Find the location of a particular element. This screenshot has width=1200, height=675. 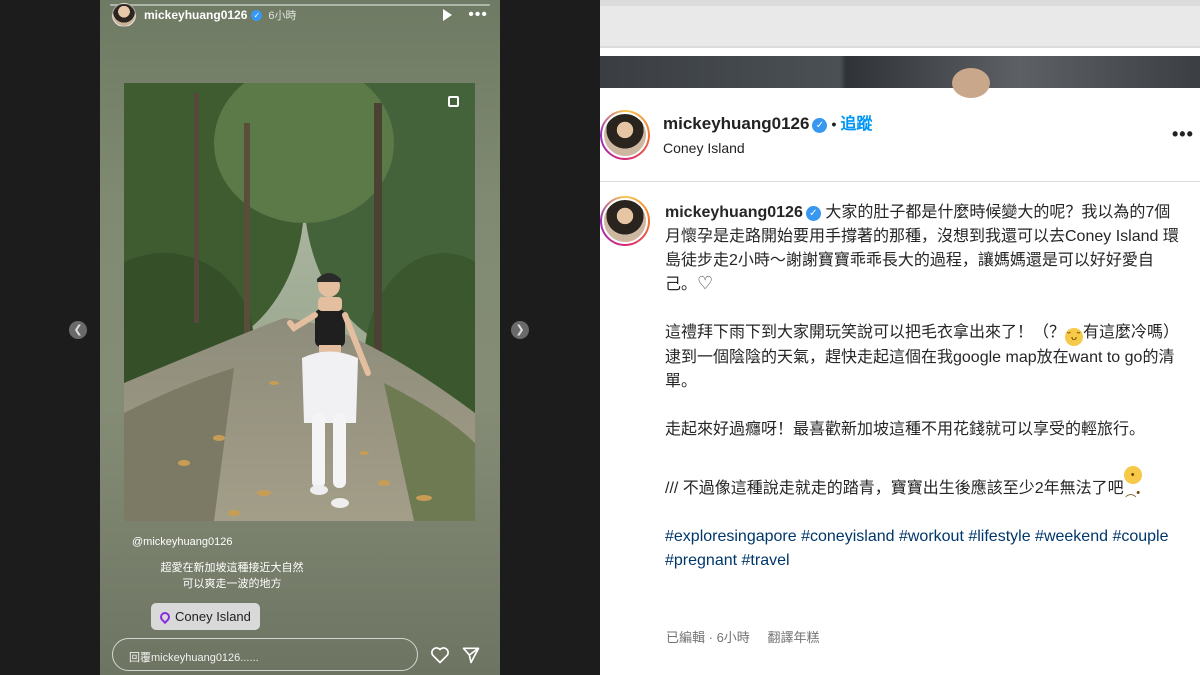

hashtag-link: #coneyisland is located at coordinates (847, 536).